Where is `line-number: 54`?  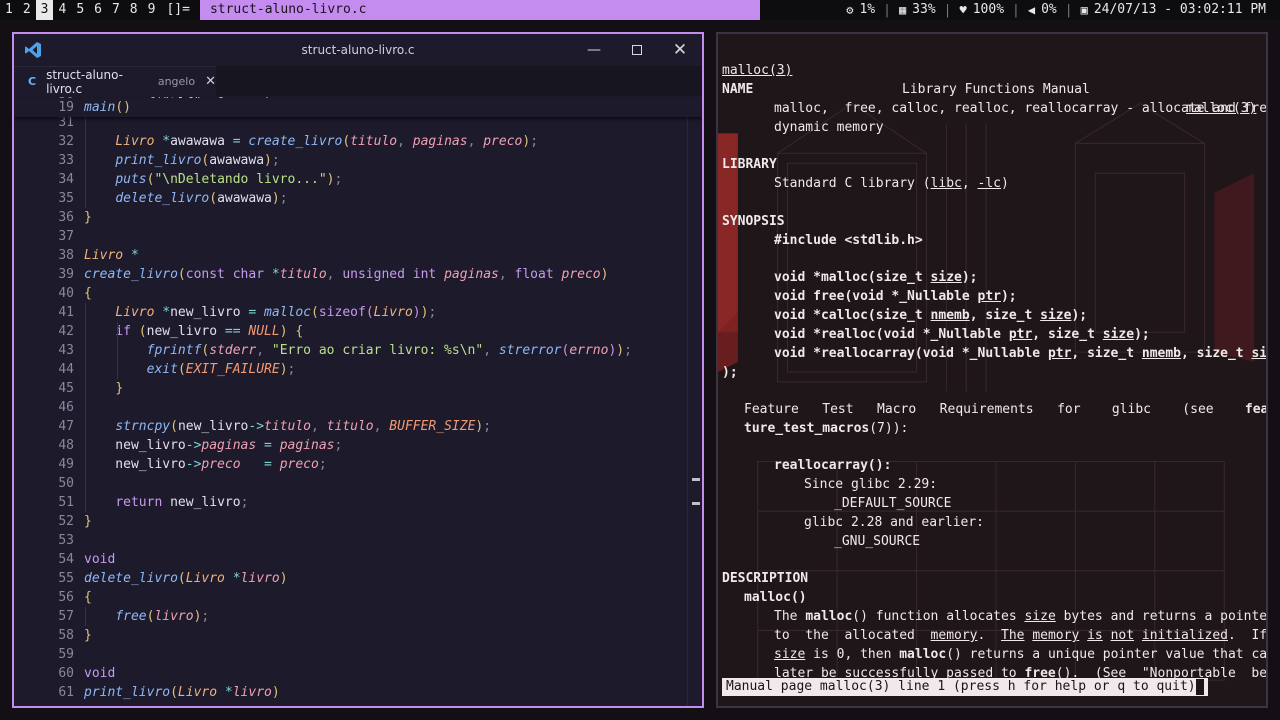
line-number: 54 is located at coordinates (66, 559).